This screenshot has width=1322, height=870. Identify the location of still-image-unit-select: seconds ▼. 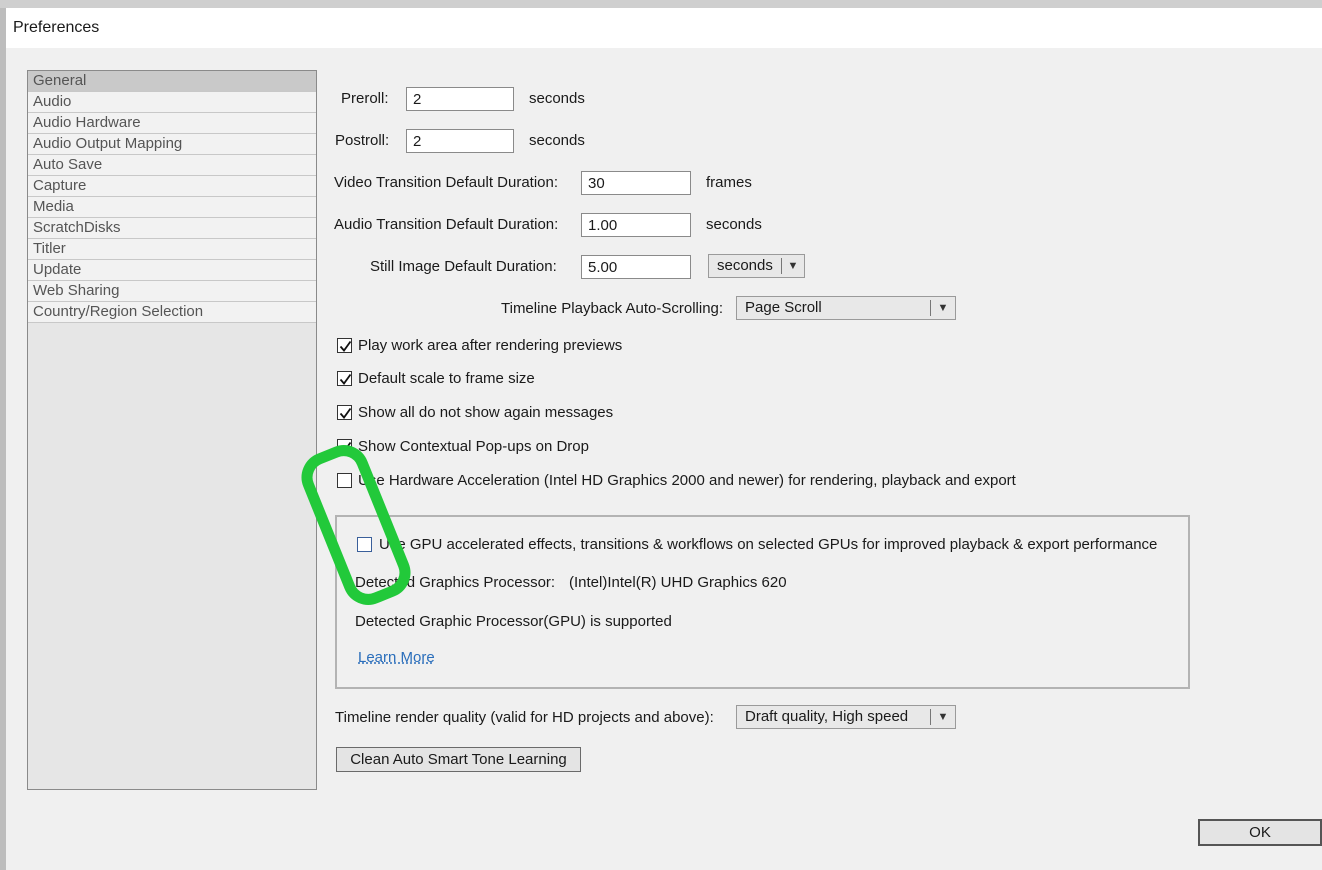
(756, 266).